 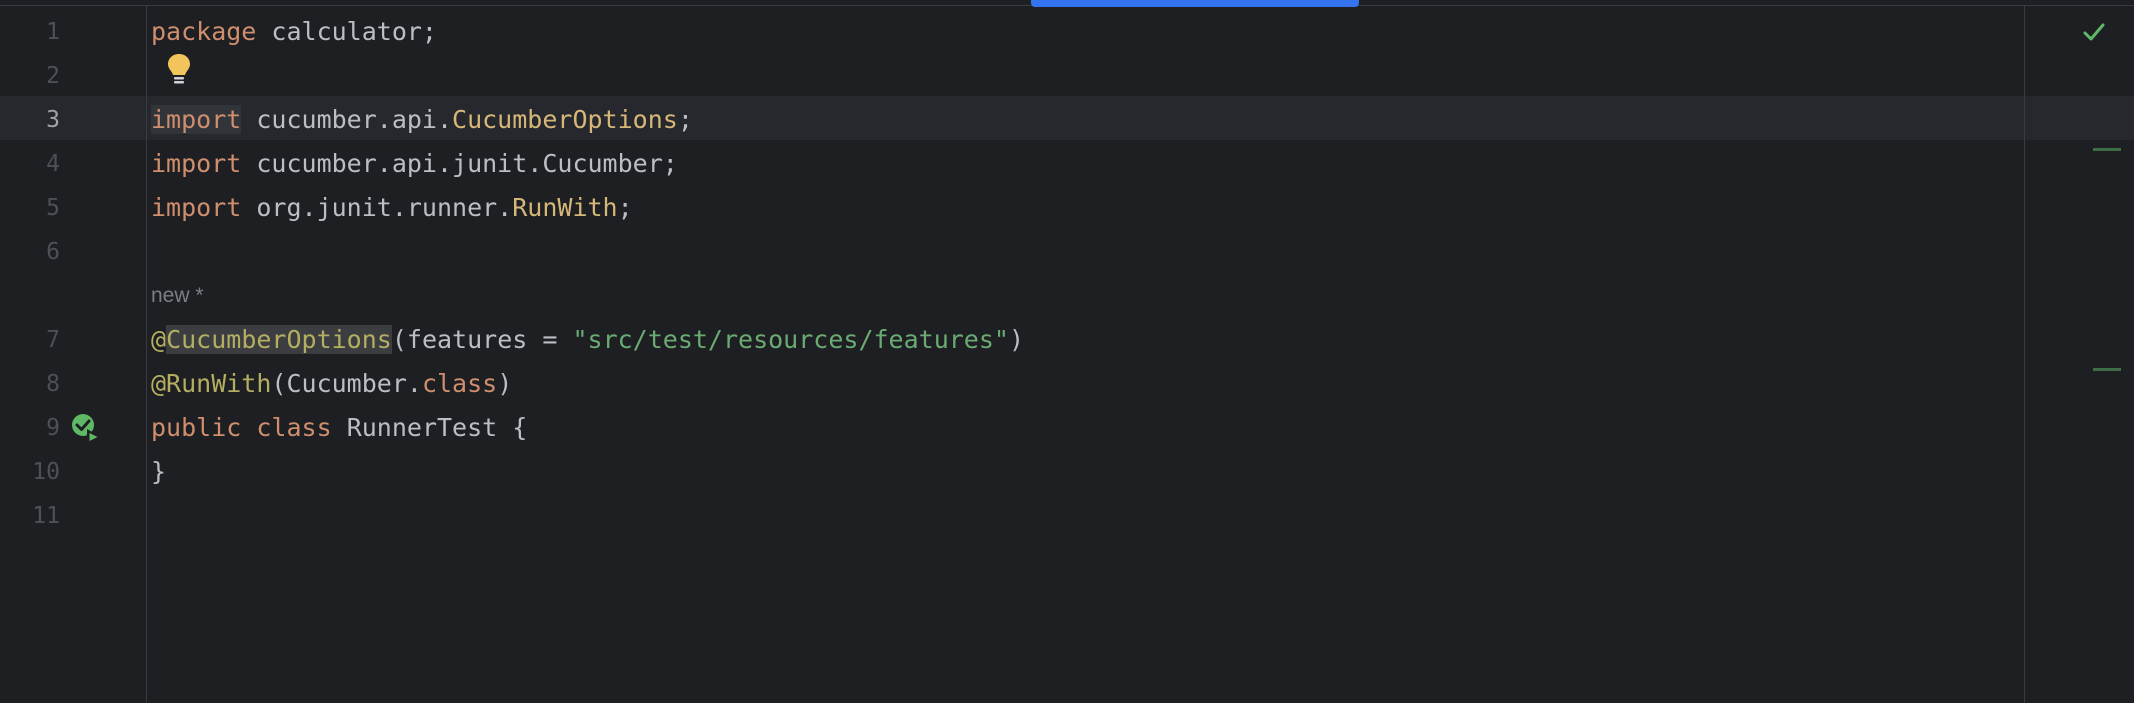 I want to click on code-line: import cucumber.api.CucumberOptions;, so click(x=422, y=120).